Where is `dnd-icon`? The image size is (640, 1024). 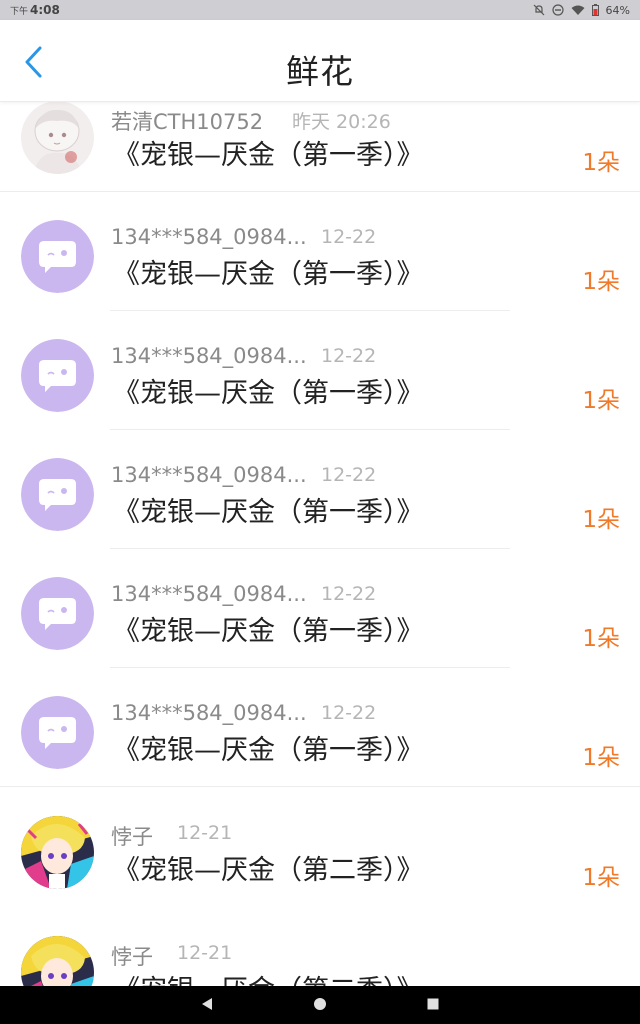
dnd-icon is located at coordinates (557, 10).